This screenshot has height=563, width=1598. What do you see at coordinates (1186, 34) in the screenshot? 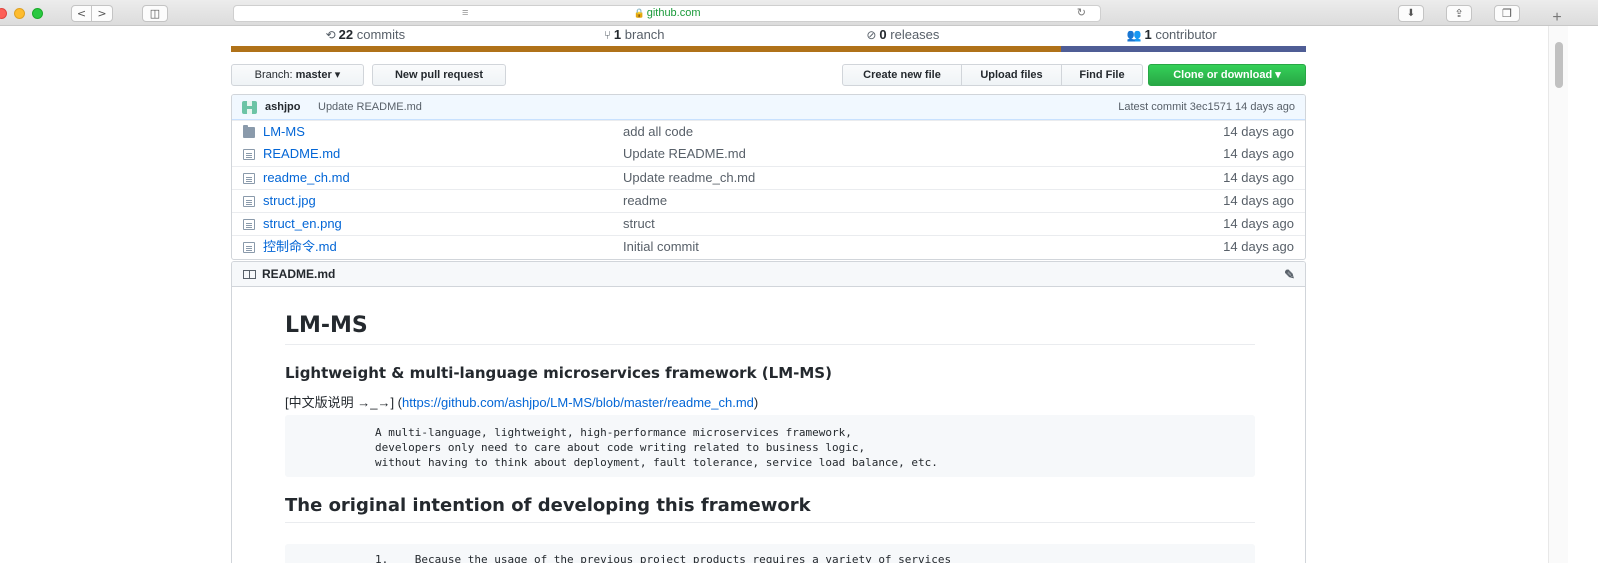
I see `contributors-label: contributor` at bounding box center [1186, 34].